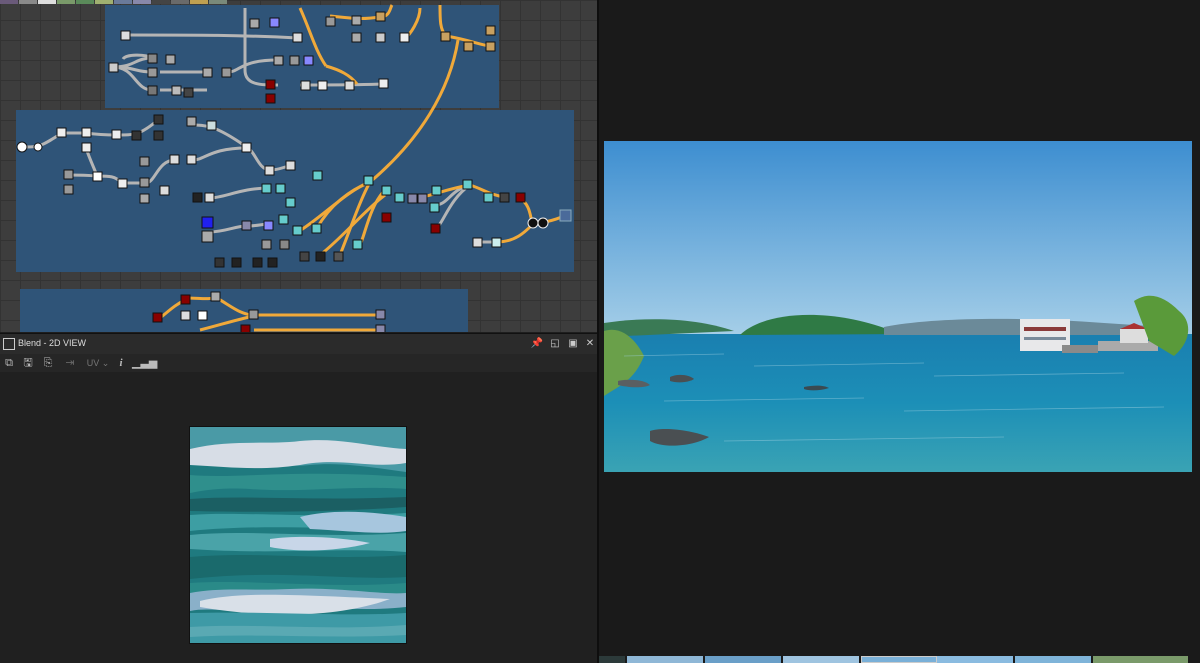 The image size is (1200, 663). I want to click on copy-icon: ⧉, so click(9, 363).